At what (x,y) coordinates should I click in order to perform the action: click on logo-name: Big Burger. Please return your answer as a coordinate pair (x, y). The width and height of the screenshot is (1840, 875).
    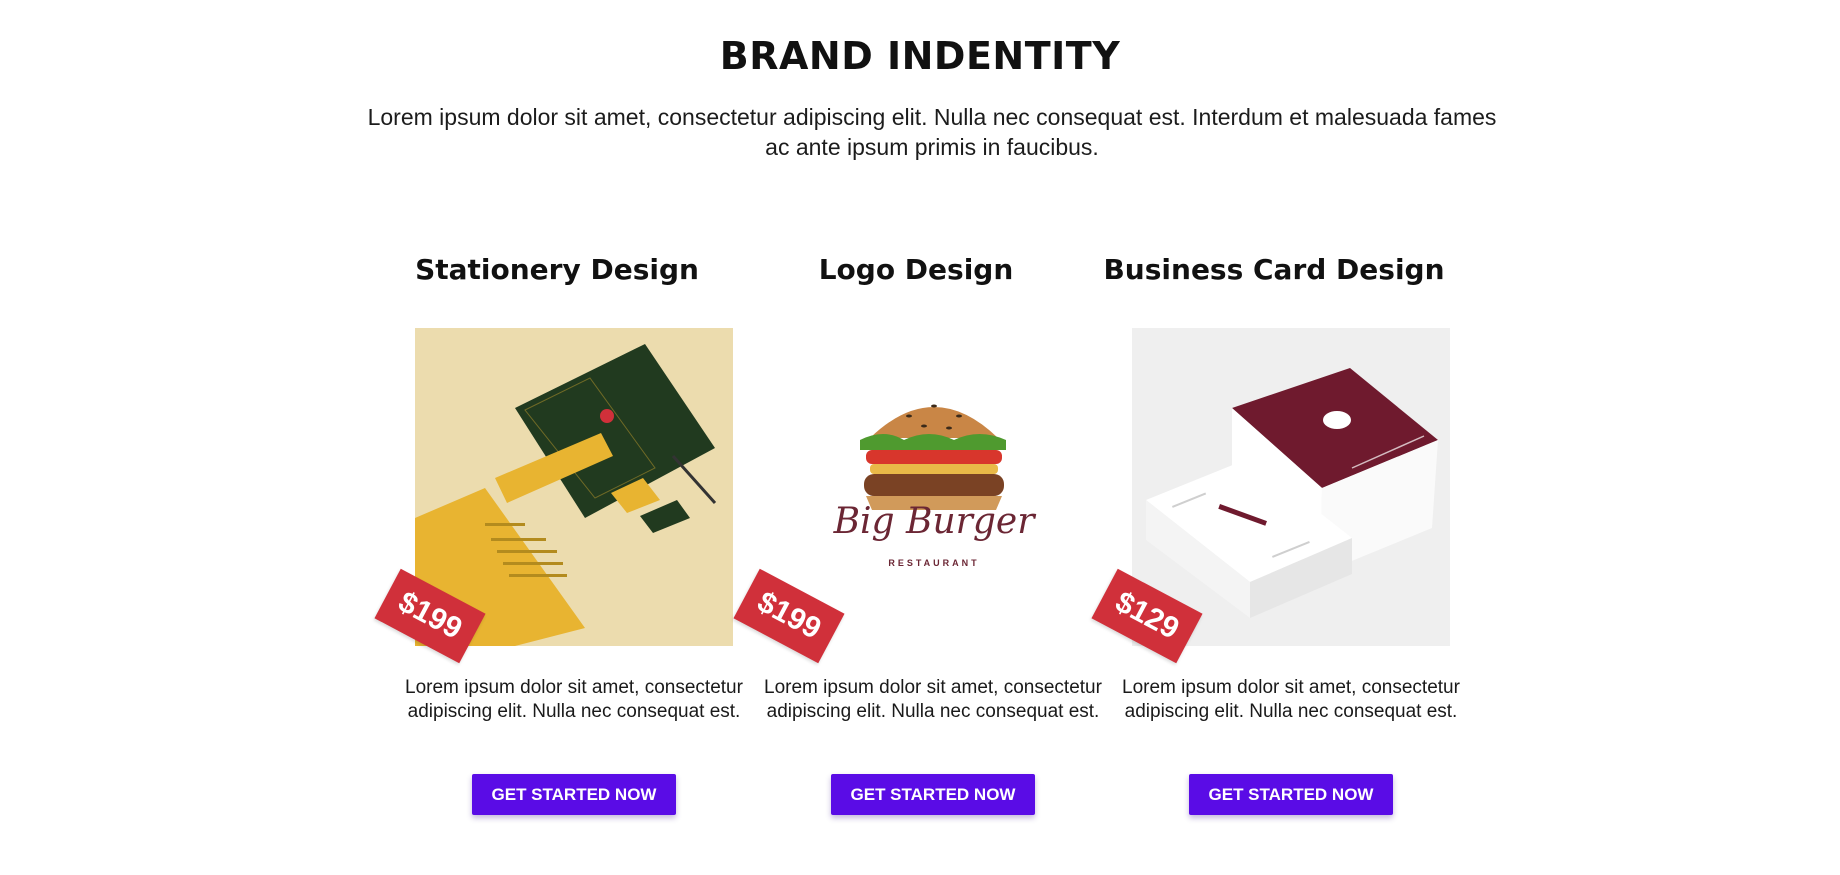
    Looking at the image, I should click on (935, 521).